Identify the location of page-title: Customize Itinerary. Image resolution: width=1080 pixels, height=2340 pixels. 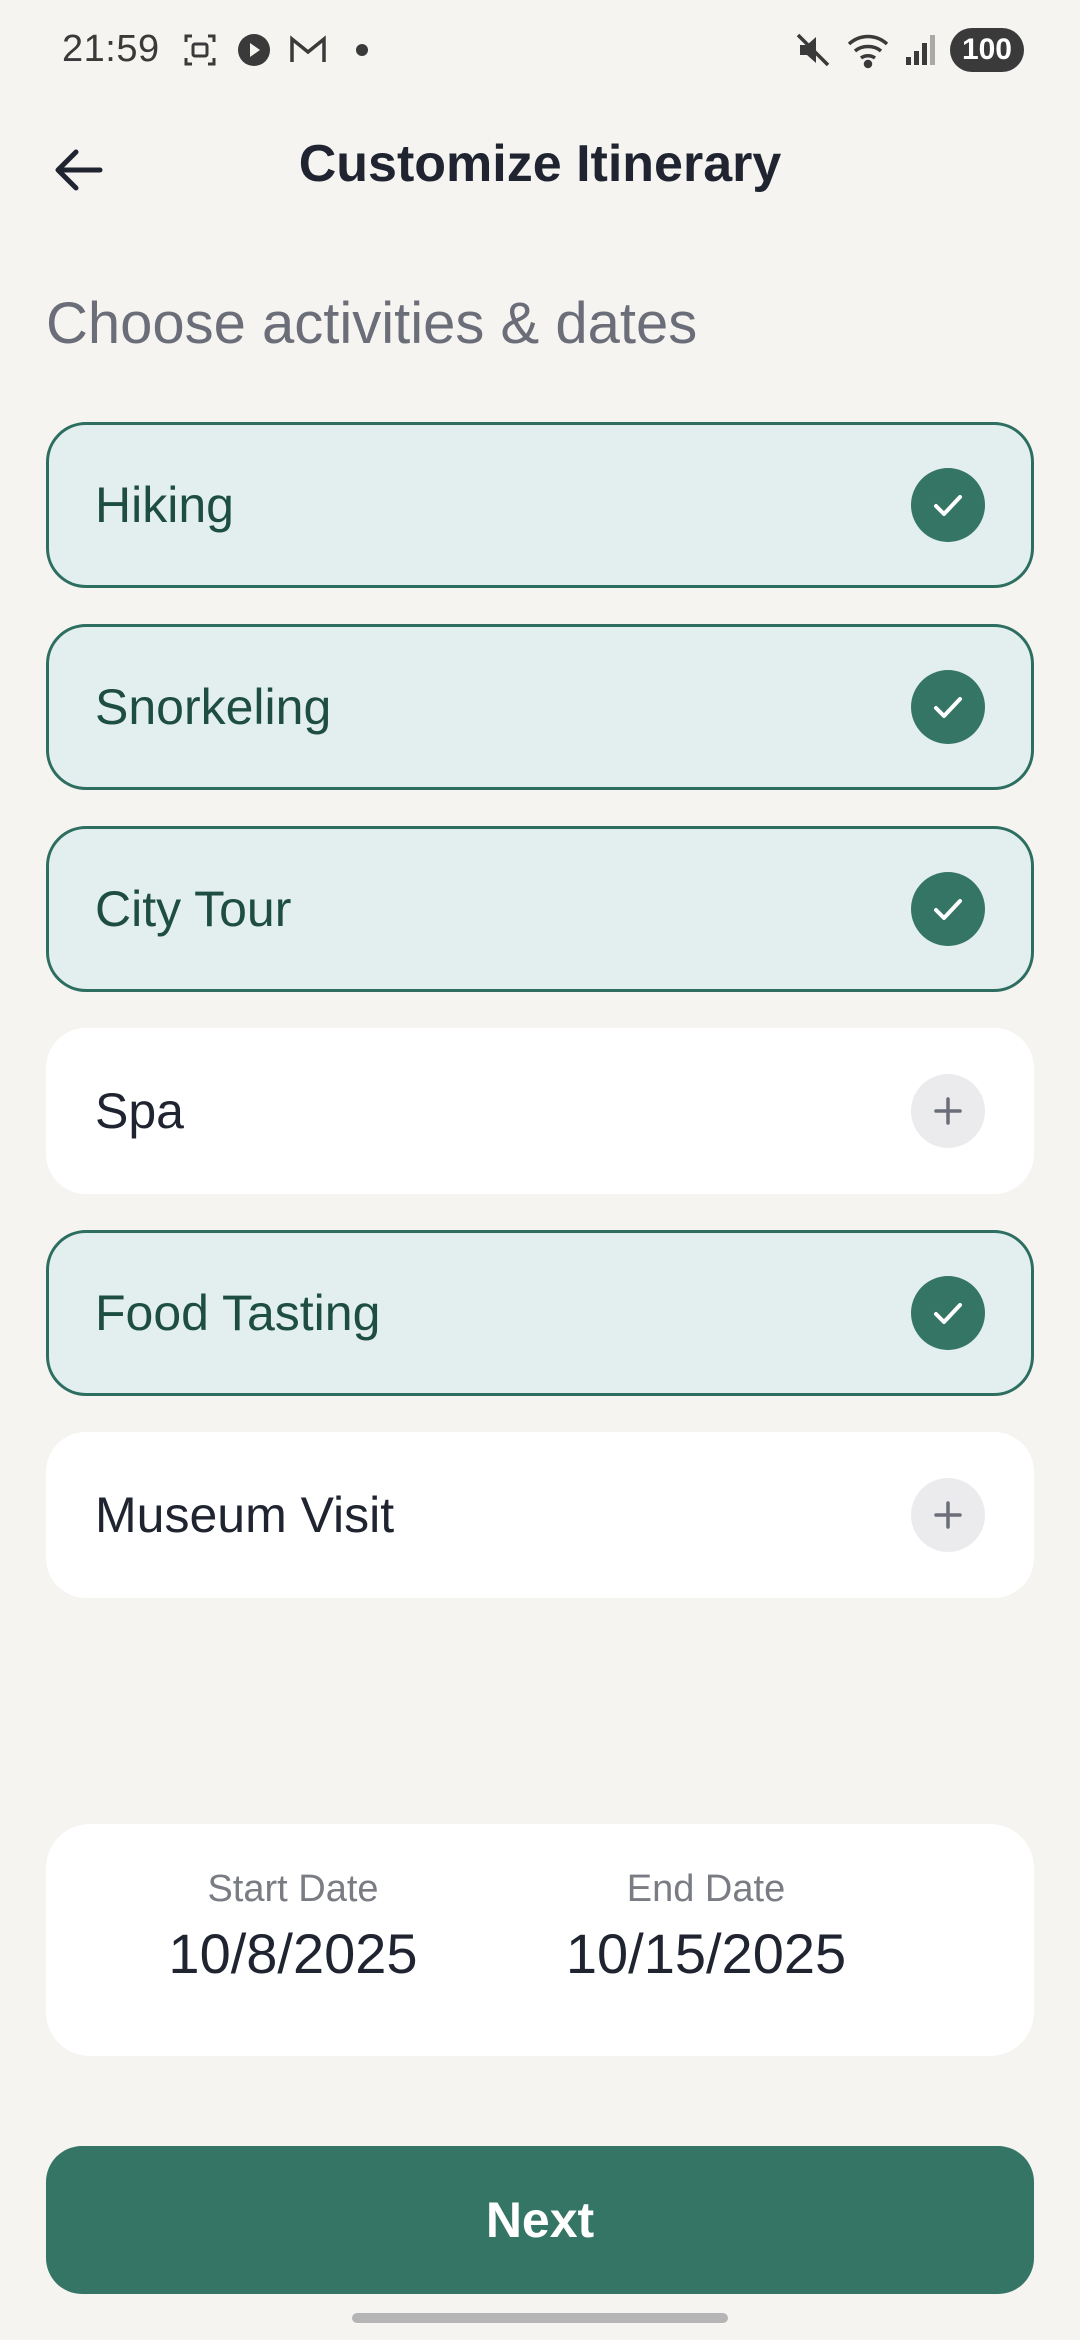
(540, 164).